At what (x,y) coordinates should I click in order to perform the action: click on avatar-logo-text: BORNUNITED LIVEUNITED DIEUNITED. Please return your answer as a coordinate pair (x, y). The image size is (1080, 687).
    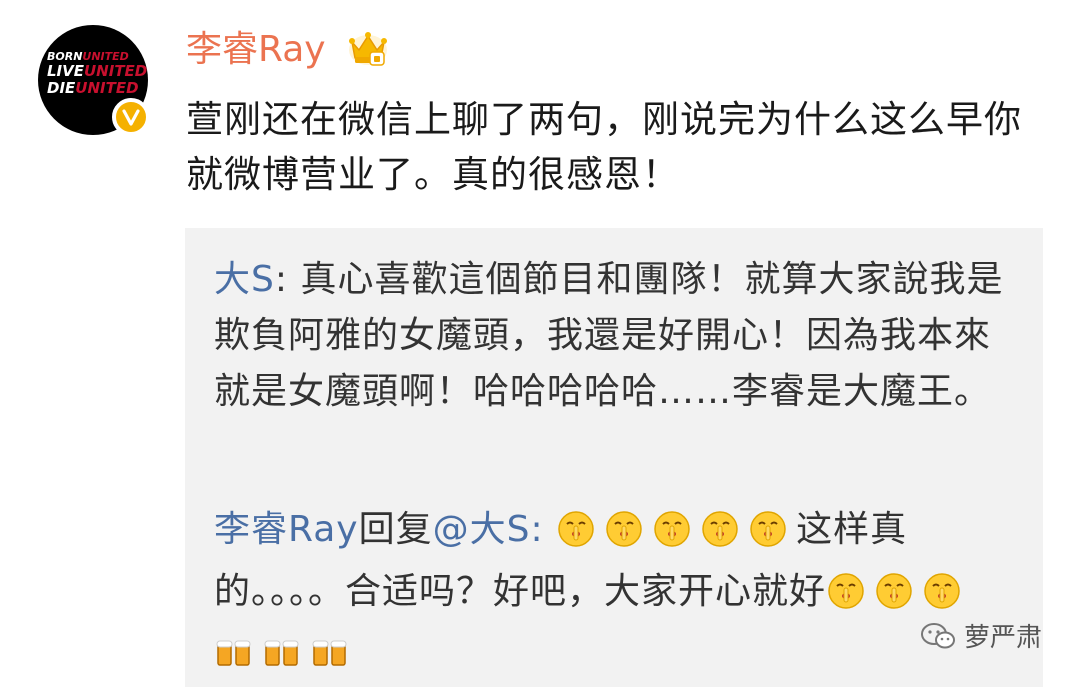
    Looking at the image, I should click on (97, 73).